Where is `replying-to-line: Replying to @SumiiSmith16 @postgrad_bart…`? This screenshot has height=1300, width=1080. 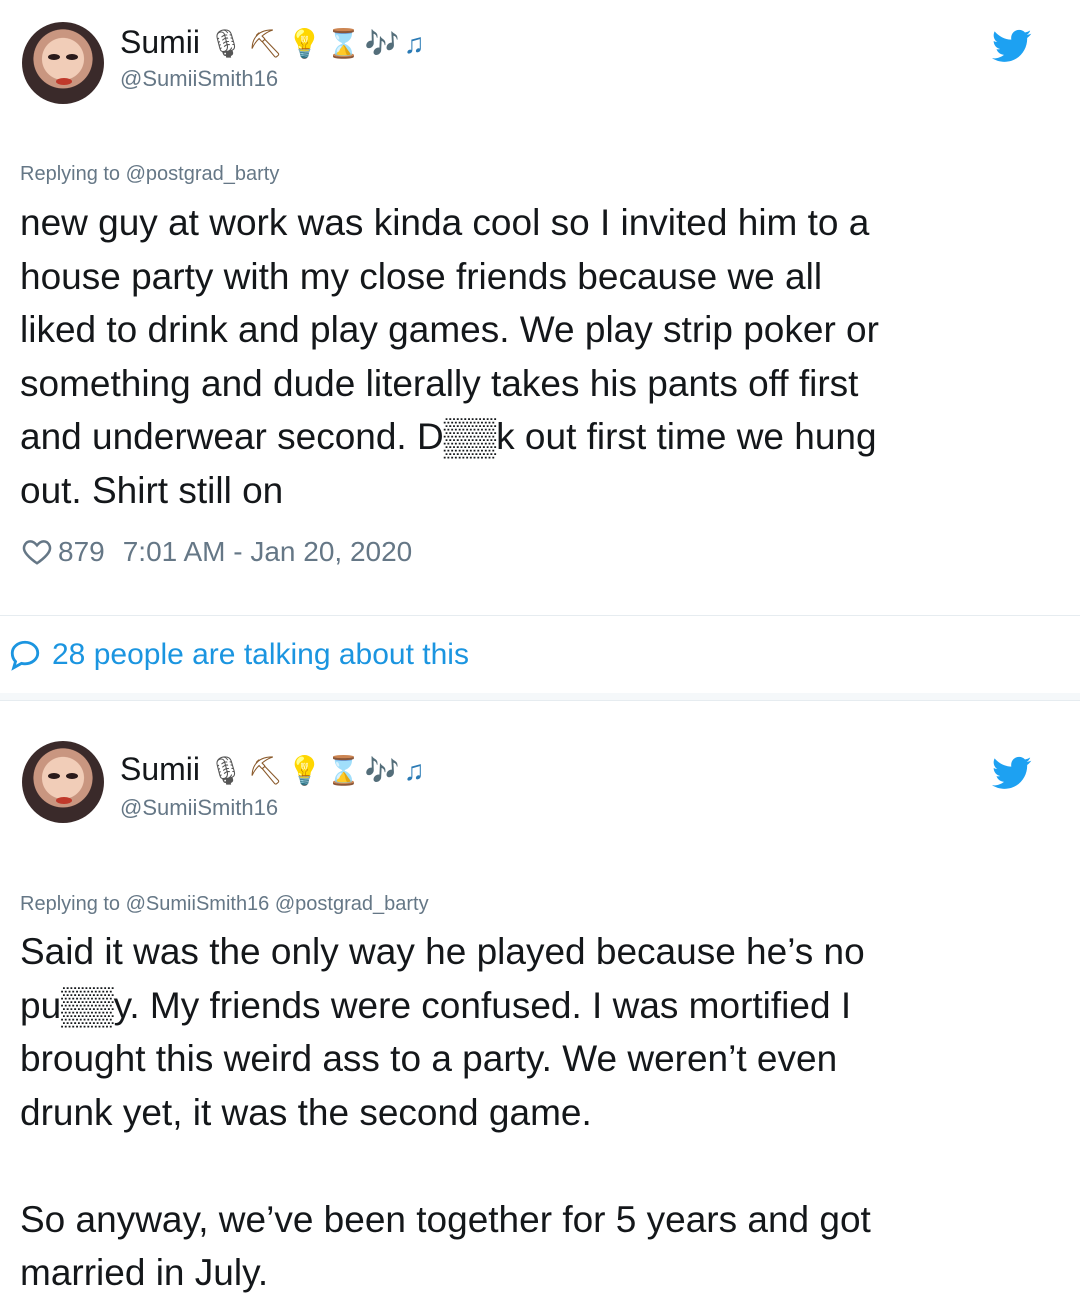 replying-to-line: Replying to @SumiiSmith16 @postgrad_bart… is located at coordinates (224, 904).